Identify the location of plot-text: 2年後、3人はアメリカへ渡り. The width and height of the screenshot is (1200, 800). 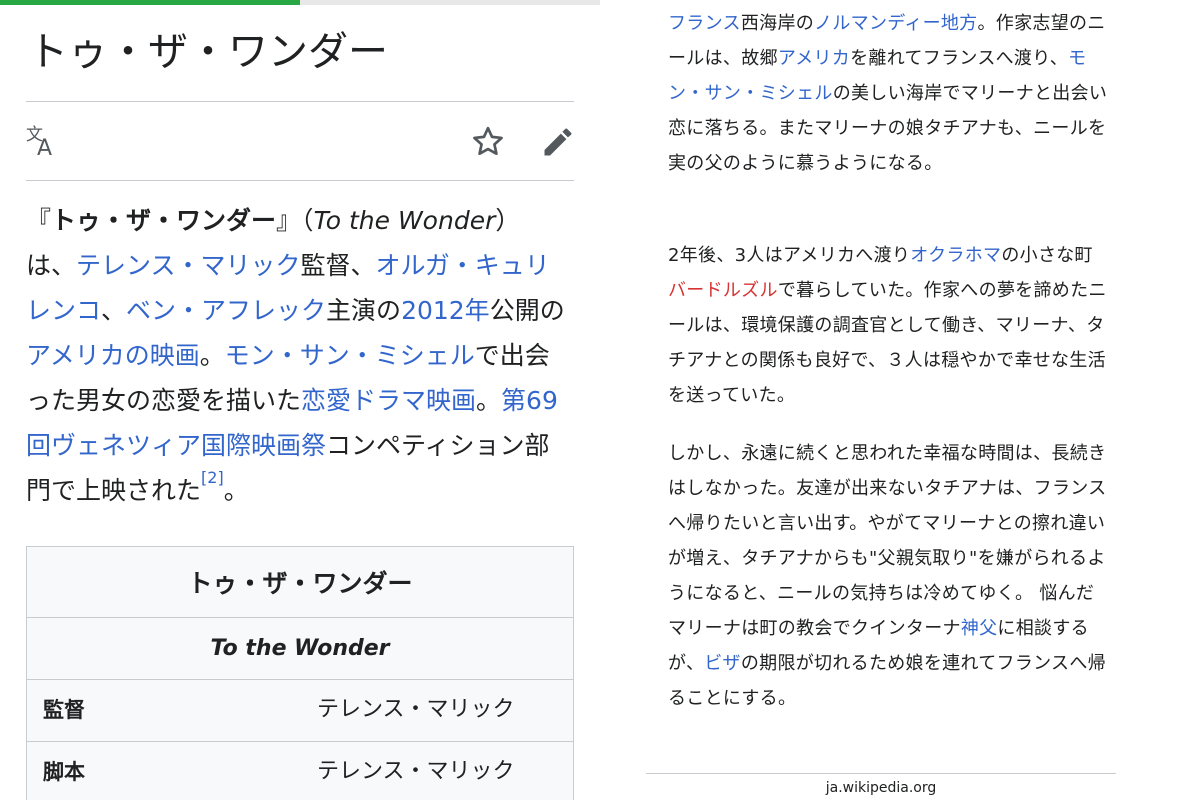
(789, 255).